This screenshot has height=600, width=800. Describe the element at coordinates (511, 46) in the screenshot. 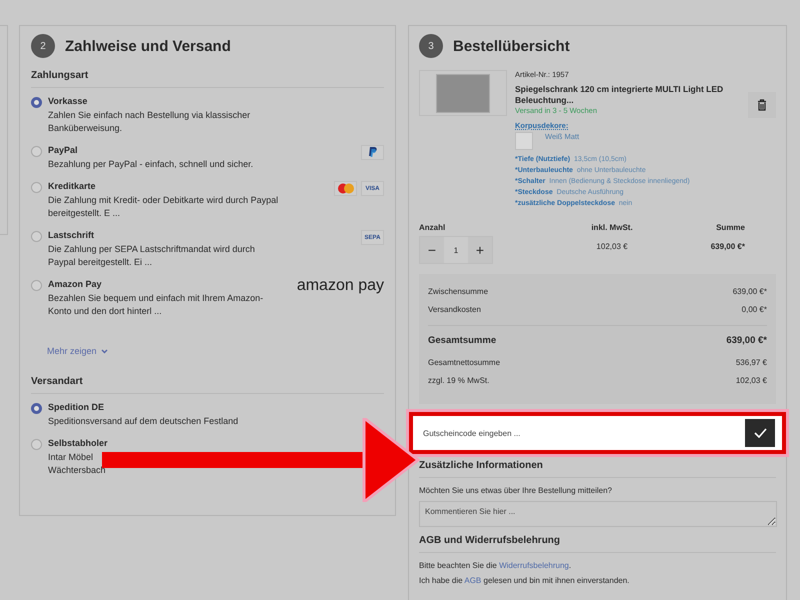

I see `section-title: Bestellübersicht` at that location.